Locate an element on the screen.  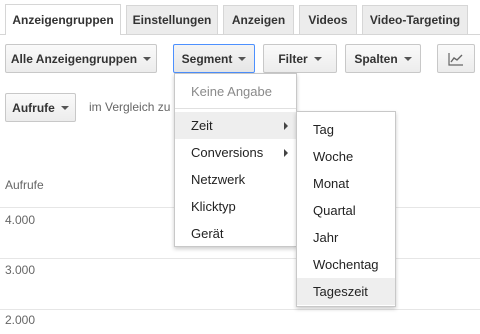
submenu-item-tag: Tag is located at coordinates (346, 129).